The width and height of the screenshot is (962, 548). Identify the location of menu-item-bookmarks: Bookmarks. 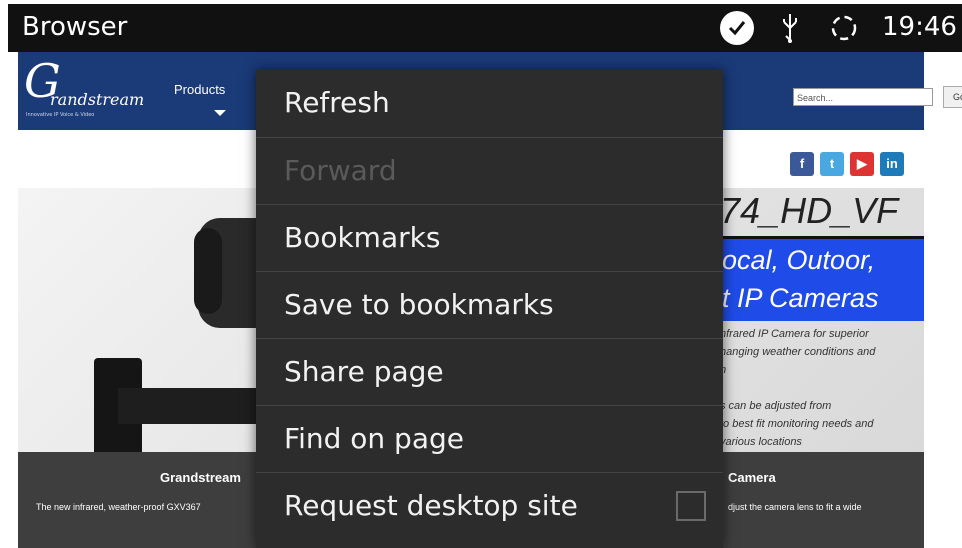
(489, 237).